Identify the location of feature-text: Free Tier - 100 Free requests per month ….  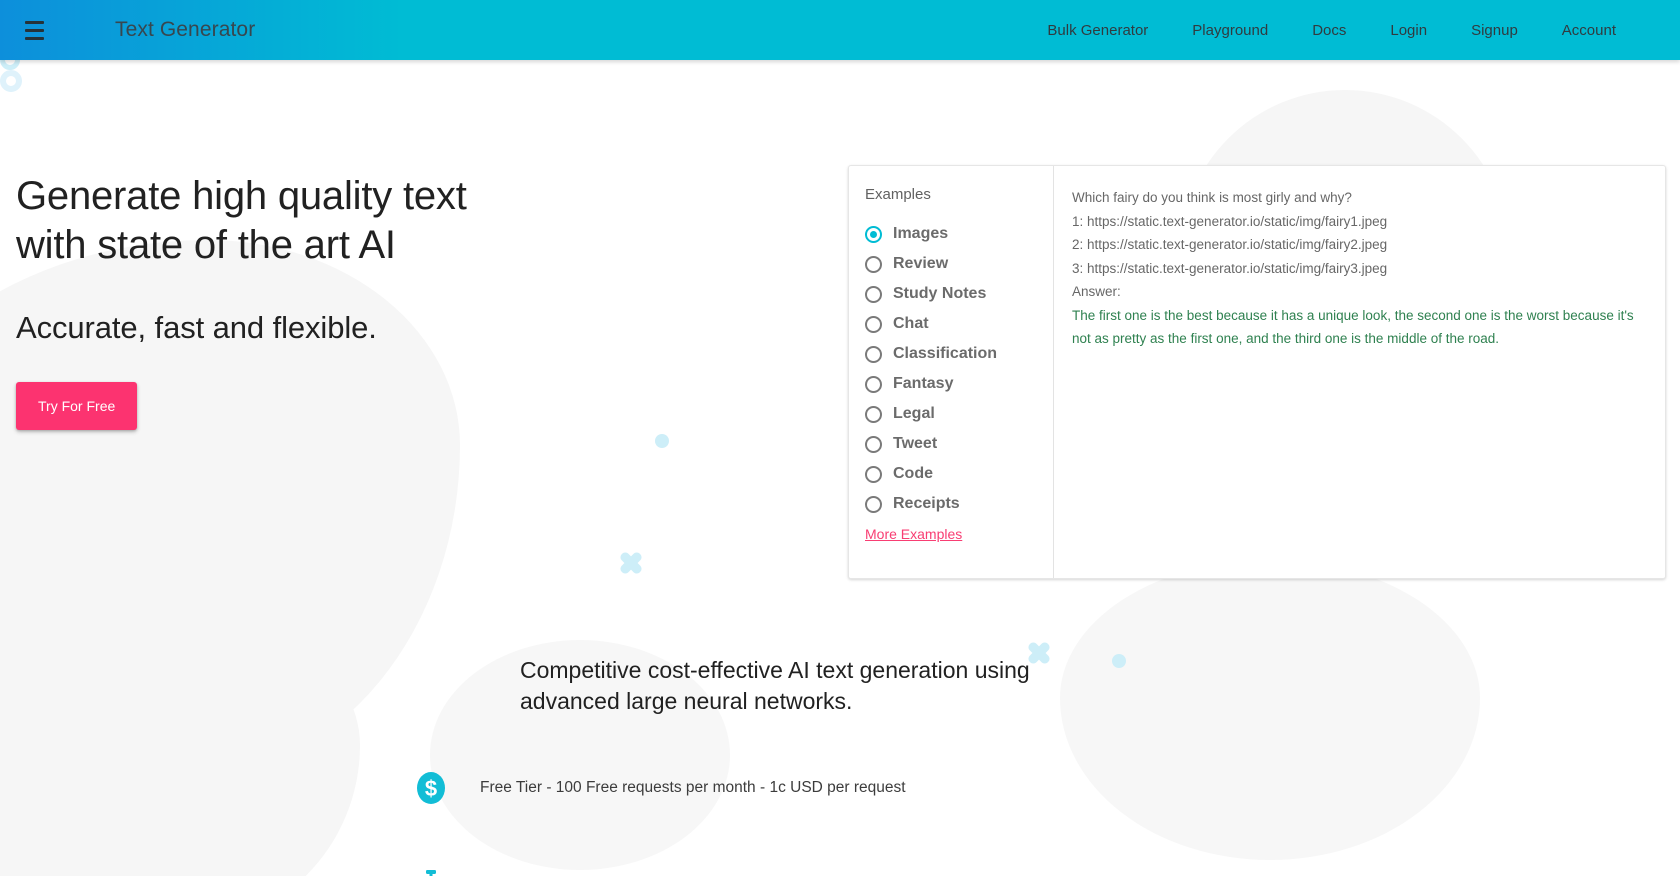
(693, 788).